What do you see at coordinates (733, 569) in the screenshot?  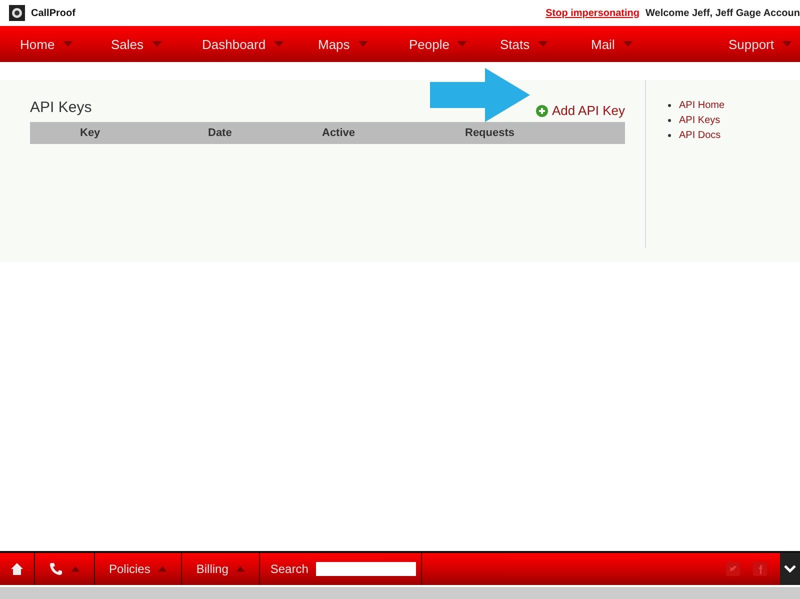 I see `bird-icon` at bounding box center [733, 569].